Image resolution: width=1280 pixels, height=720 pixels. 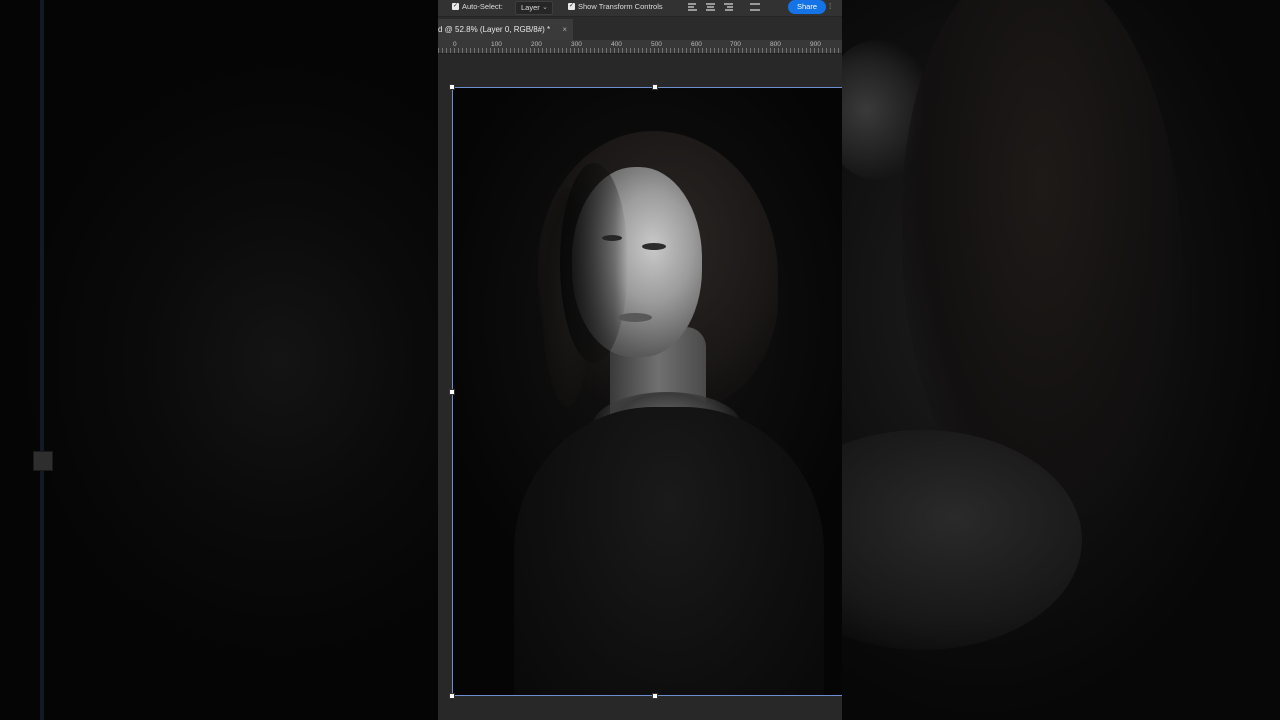 What do you see at coordinates (711, 7) in the screenshot?
I see `align-center-icon` at bounding box center [711, 7].